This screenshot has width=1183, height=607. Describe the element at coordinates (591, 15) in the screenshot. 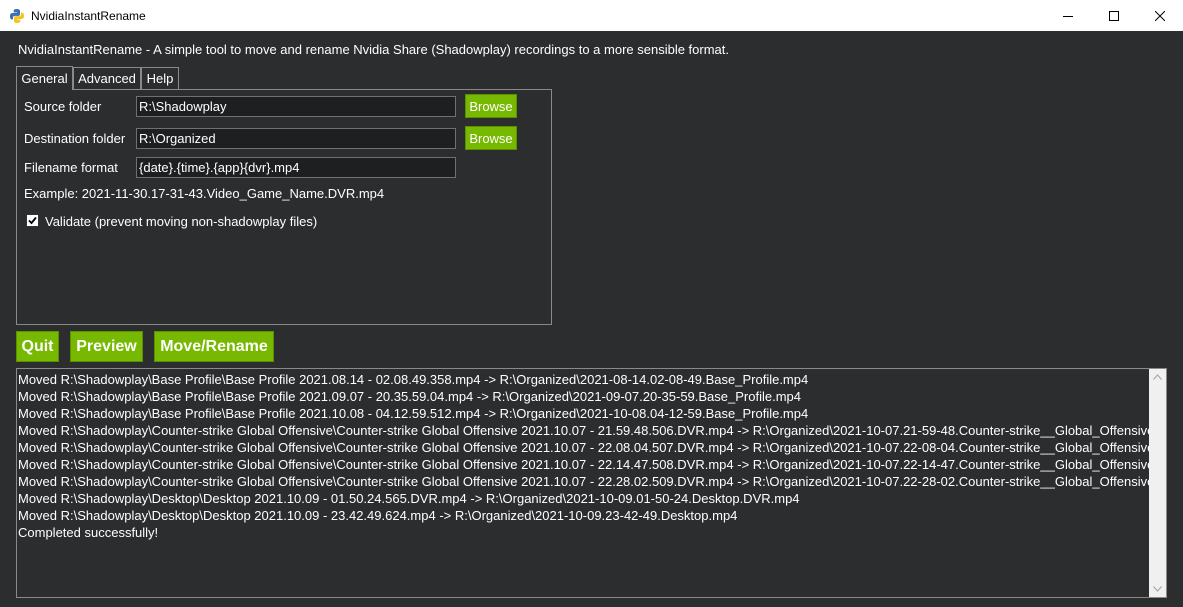

I see `title-bar: NvidiaInstantRename` at that location.